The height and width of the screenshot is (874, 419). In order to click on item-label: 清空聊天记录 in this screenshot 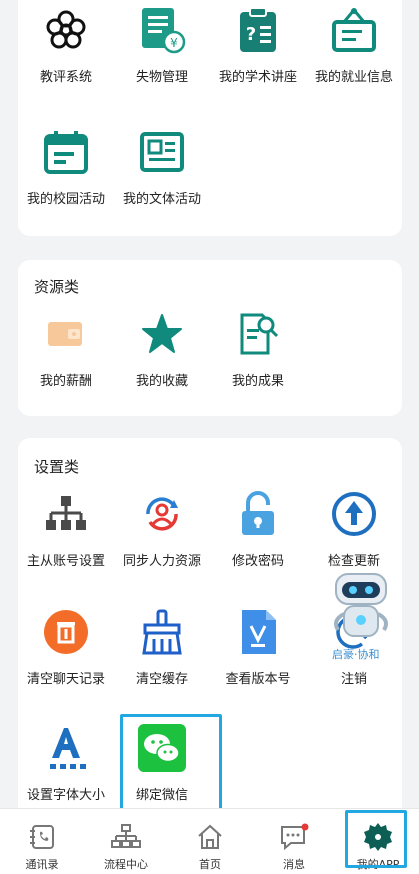, I will do `click(65, 679)`.